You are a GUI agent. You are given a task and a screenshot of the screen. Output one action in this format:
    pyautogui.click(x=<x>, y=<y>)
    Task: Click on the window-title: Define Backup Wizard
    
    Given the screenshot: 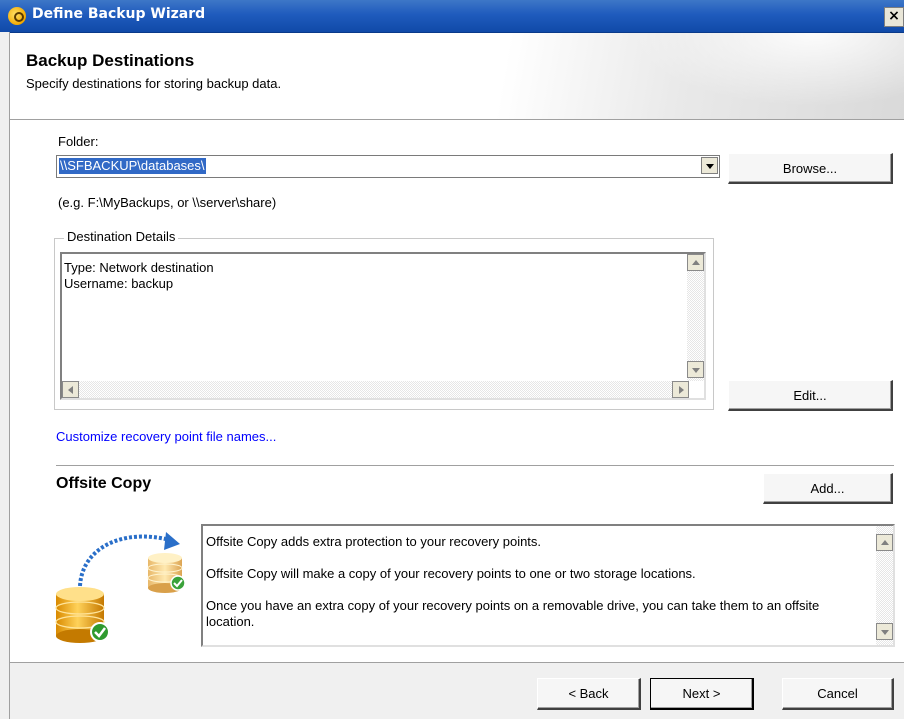 What is the action you would take?
    pyautogui.click(x=119, y=14)
    